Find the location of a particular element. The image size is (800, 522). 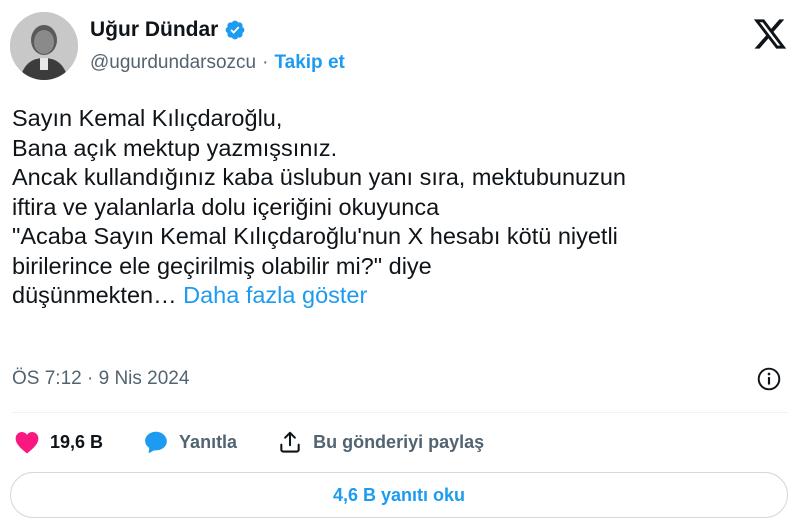

show-more-link: Daha fazla göster is located at coordinates (275, 295).